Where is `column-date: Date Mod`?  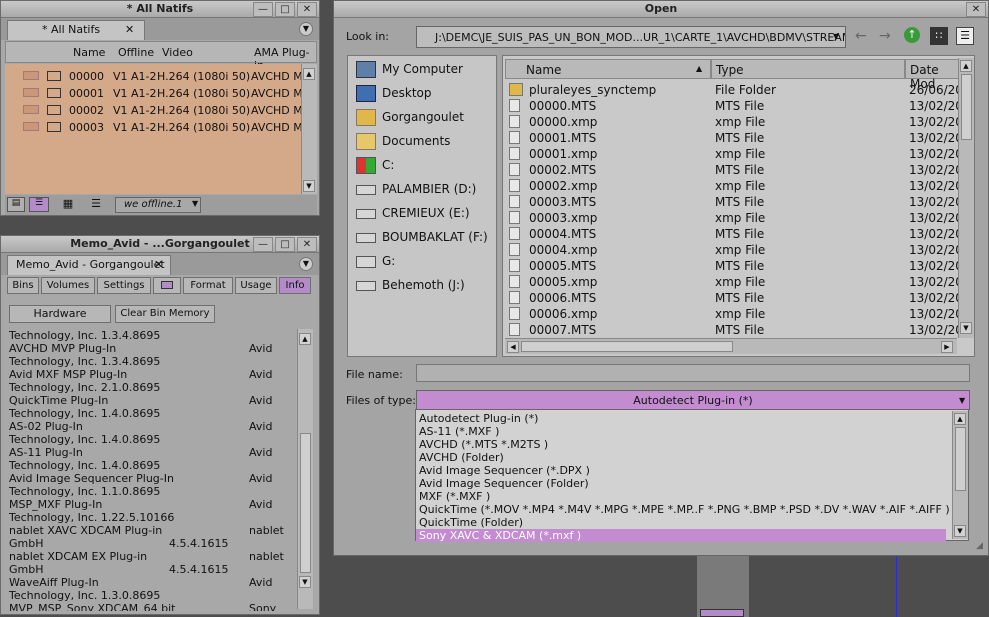
column-date: Date Mod is located at coordinates (934, 75).